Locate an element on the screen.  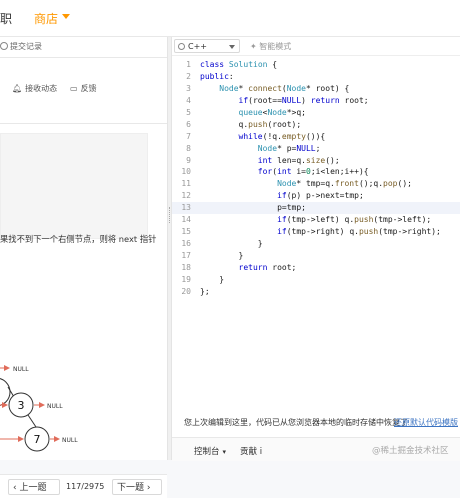
problem-counter: 117/2975 is located at coordinates (85, 486).